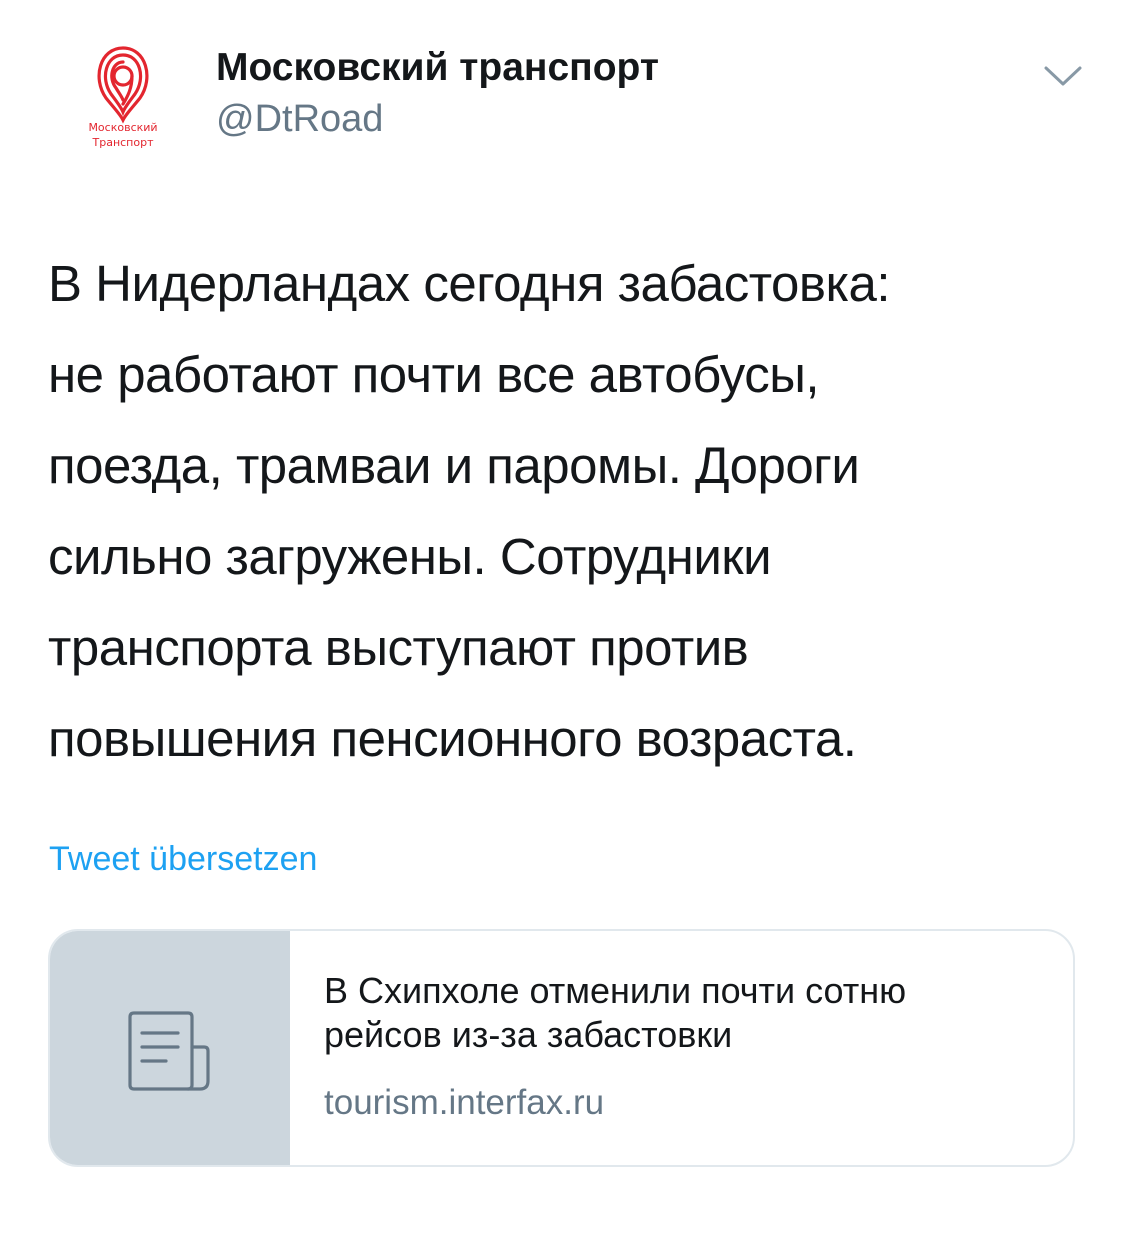 The height and width of the screenshot is (1233, 1125). I want to click on card-title-line: В Схипхоле отменили почти сотню, so click(615, 990).